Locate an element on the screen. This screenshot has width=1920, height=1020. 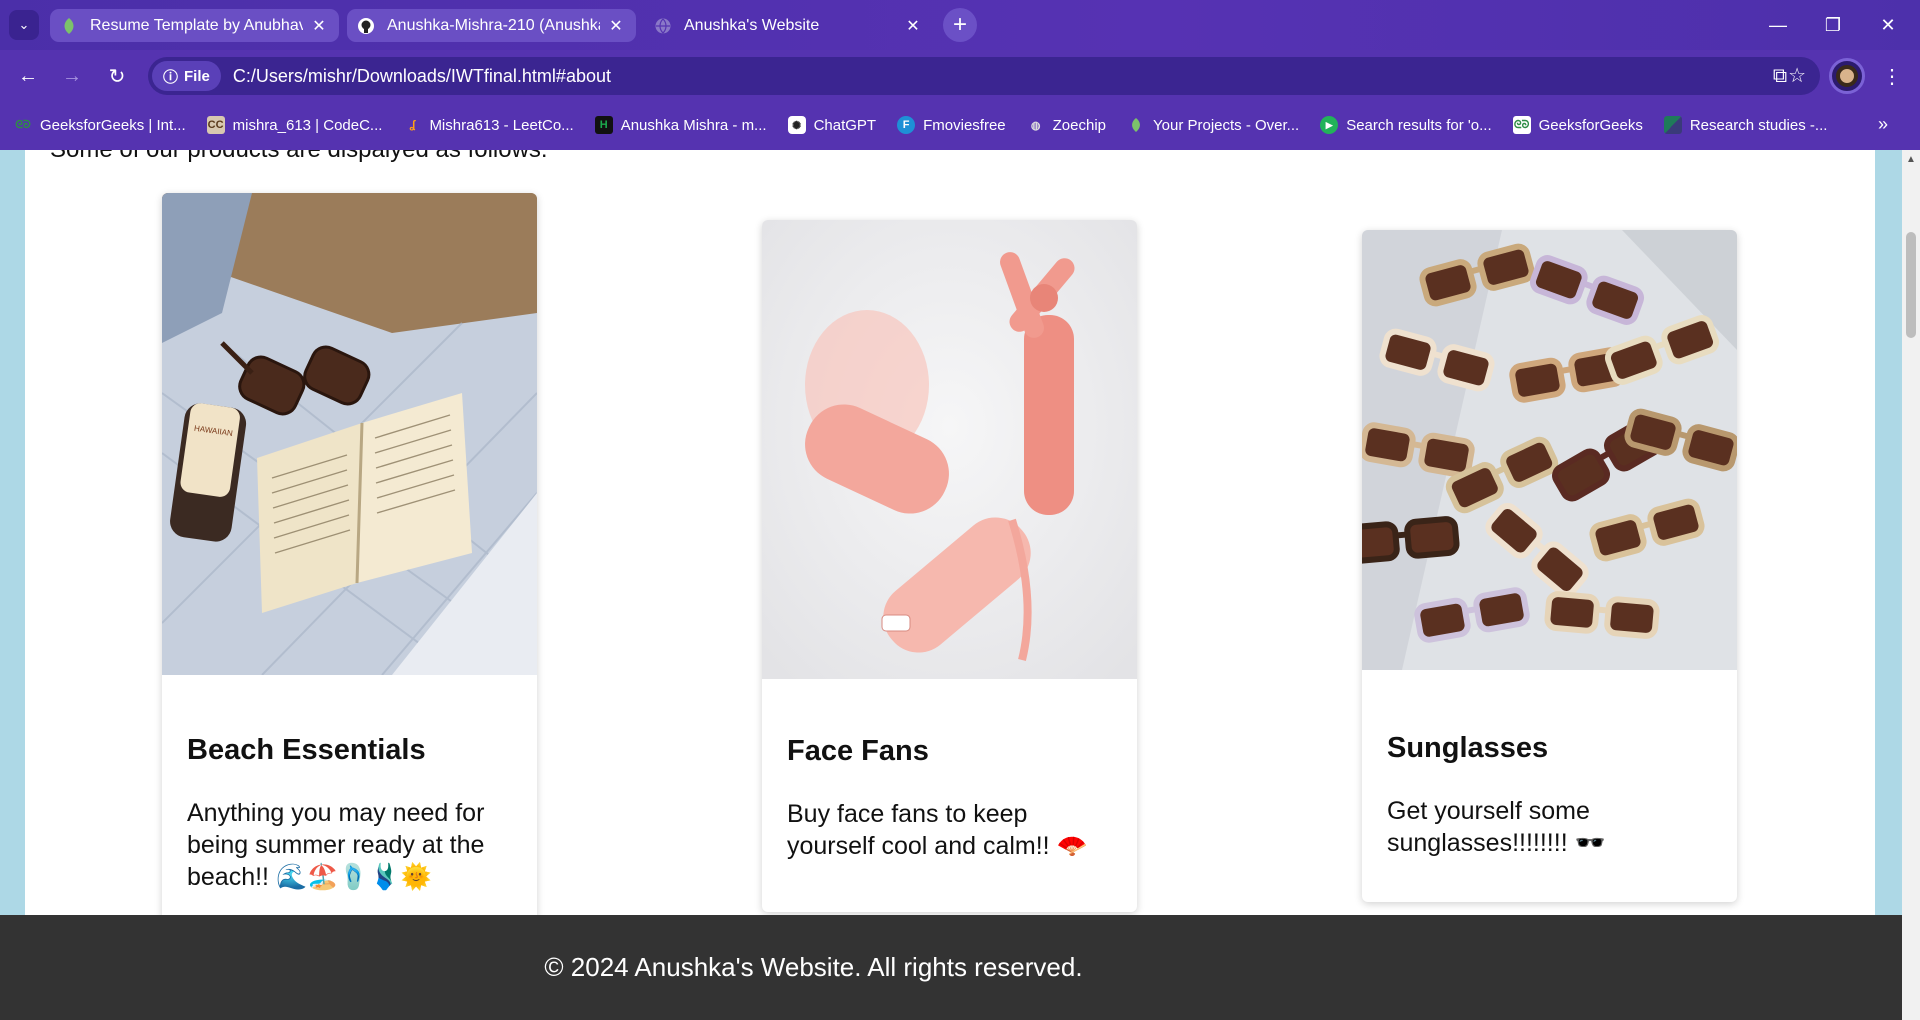
avatar-image is located at coordinates (1847, 76).